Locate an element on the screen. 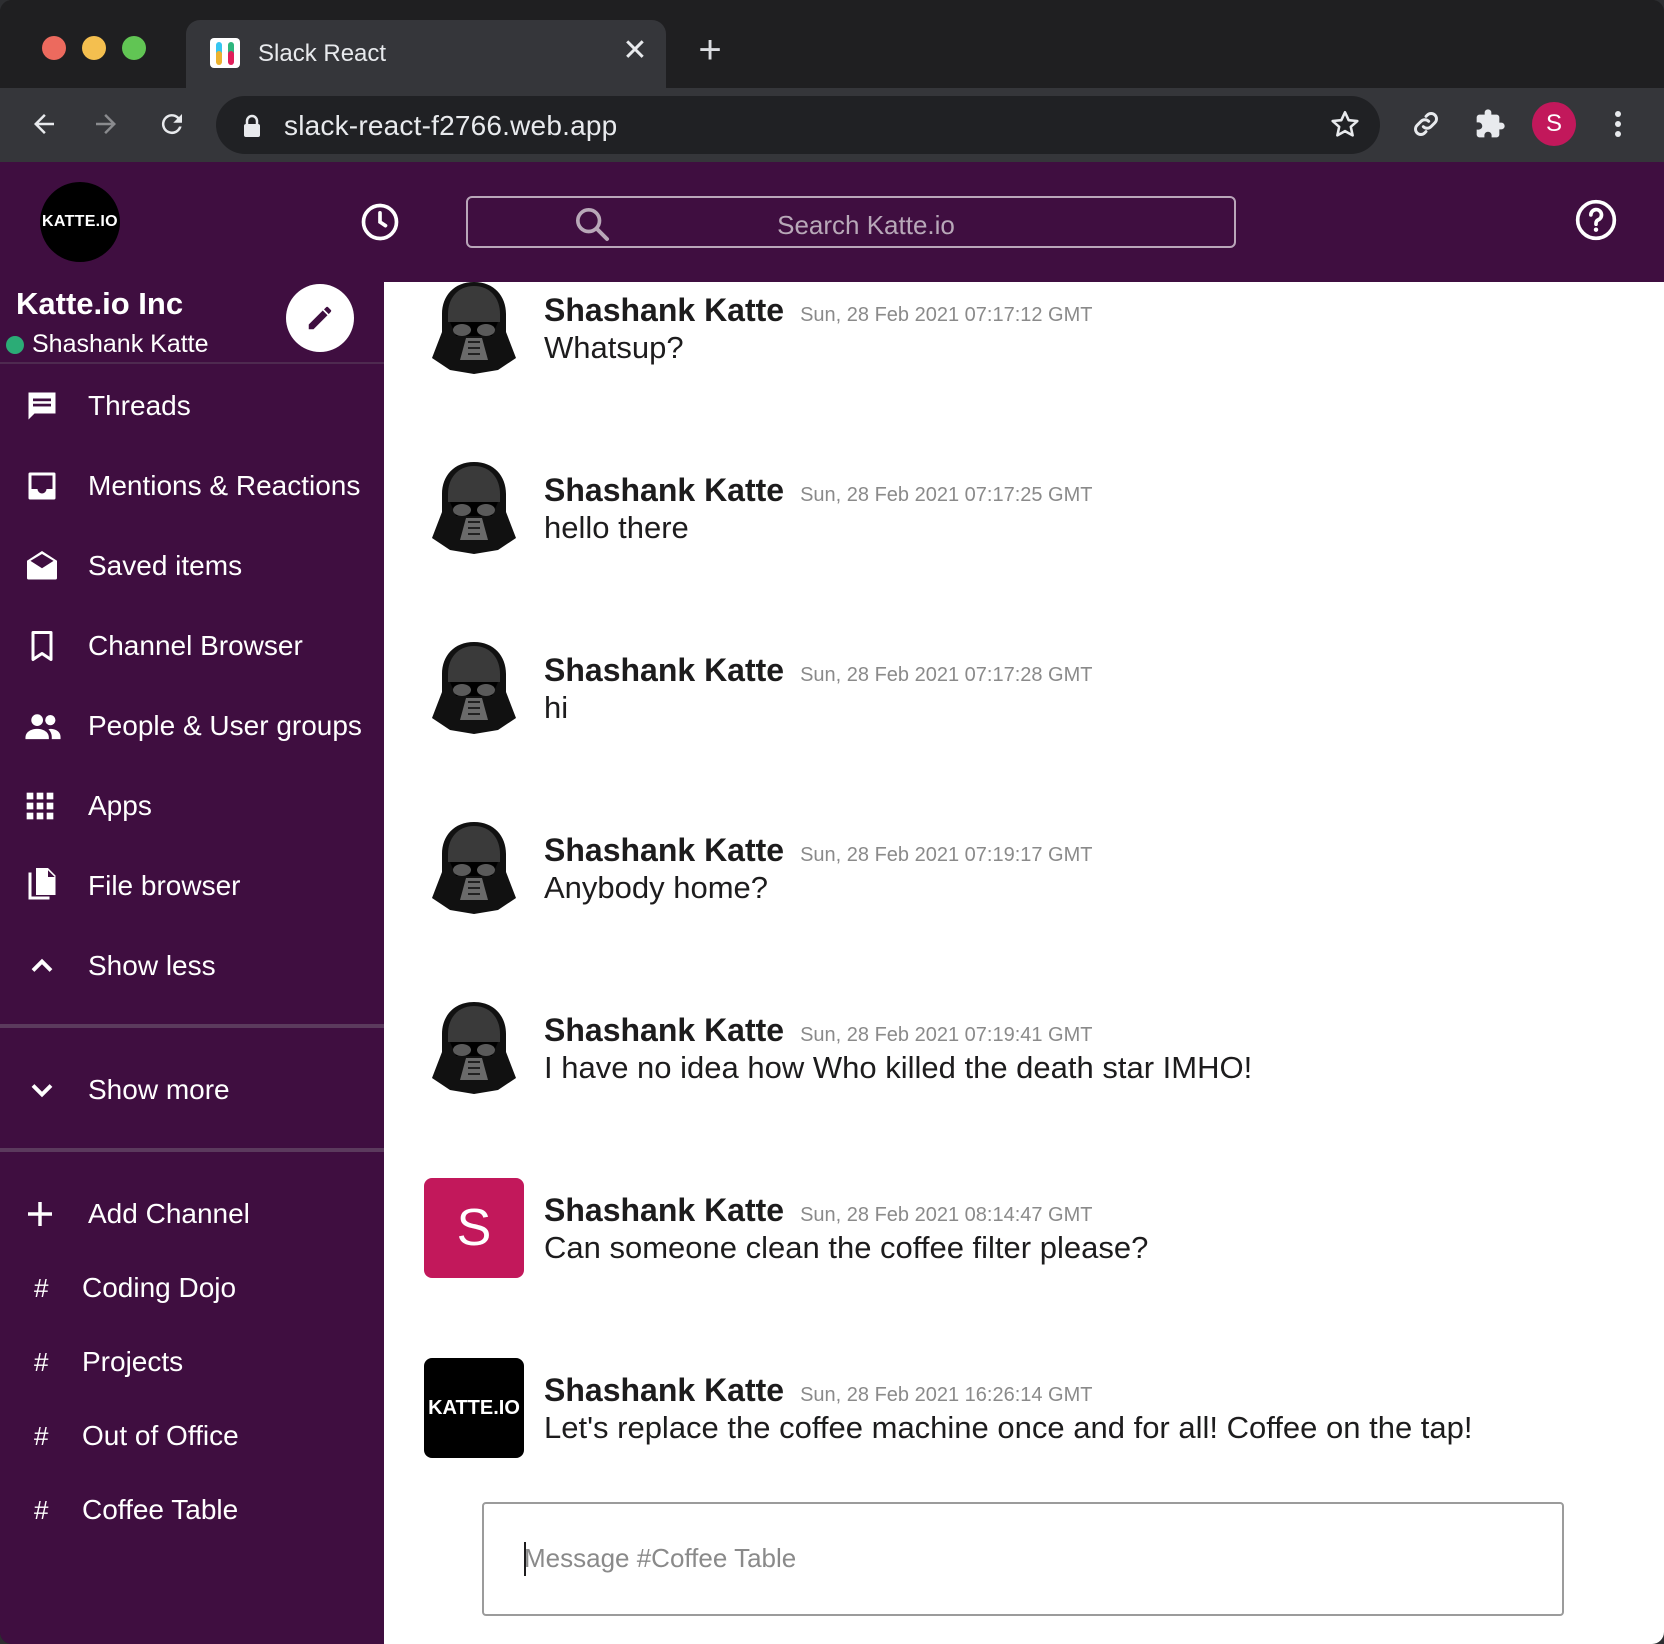 This screenshot has height=1644, width=1664. browser-tab: Slack React ✕ is located at coordinates (426, 54).